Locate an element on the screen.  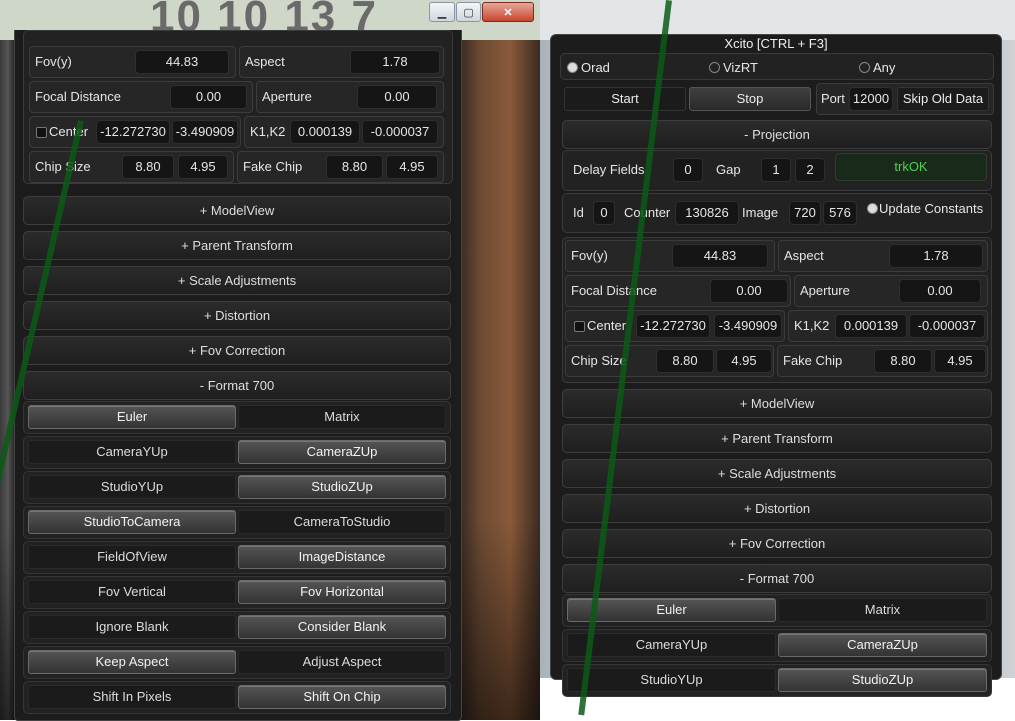
section-distortion: + Distortion is located at coordinates (237, 315).